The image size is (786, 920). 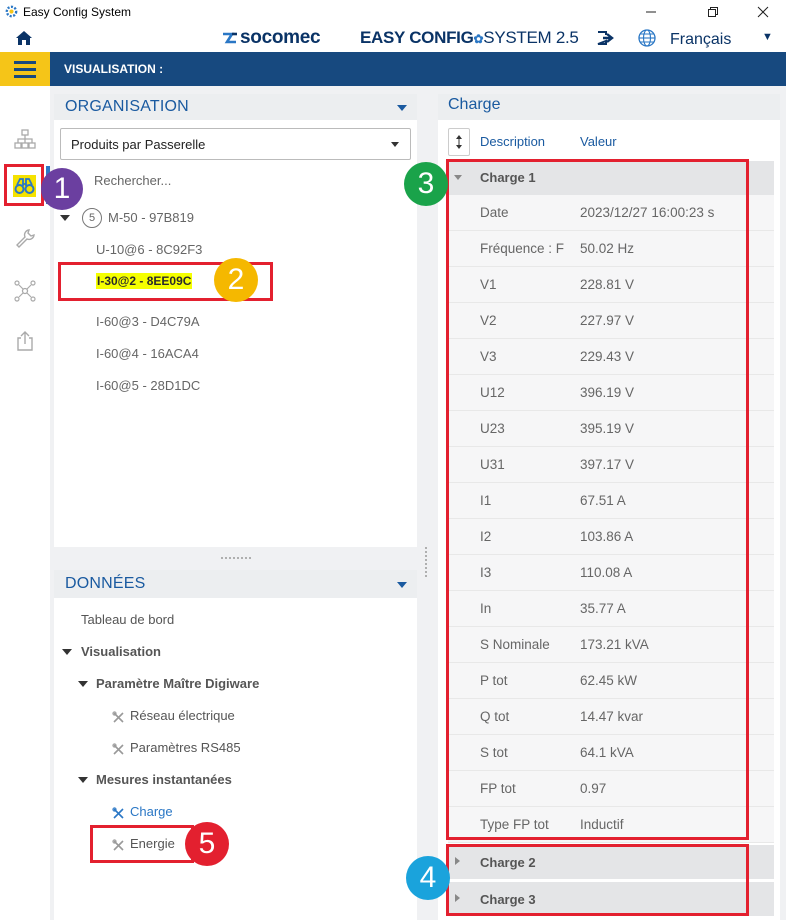 What do you see at coordinates (235, 584) in the screenshot?
I see `donnees-header: DONNÉES` at bounding box center [235, 584].